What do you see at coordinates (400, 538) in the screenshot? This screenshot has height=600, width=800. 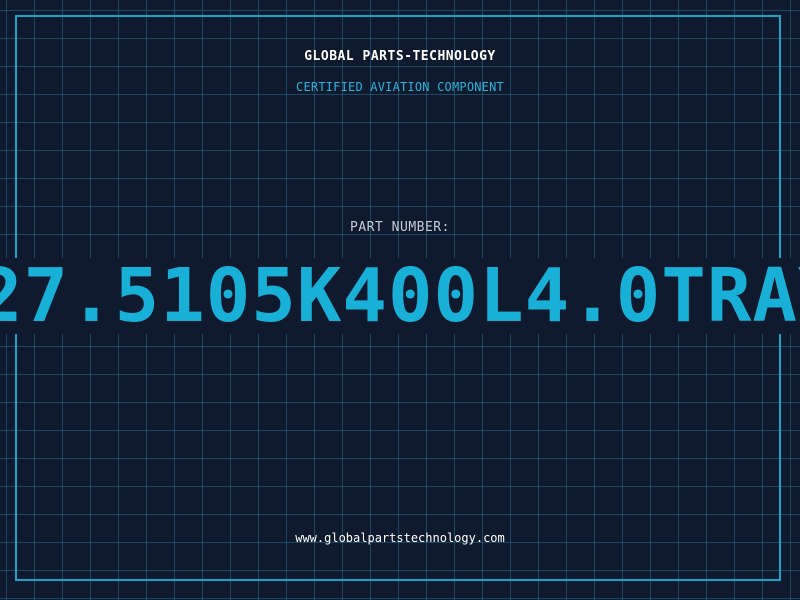 I see `website-url: www.globalpartstechnology.com` at bounding box center [400, 538].